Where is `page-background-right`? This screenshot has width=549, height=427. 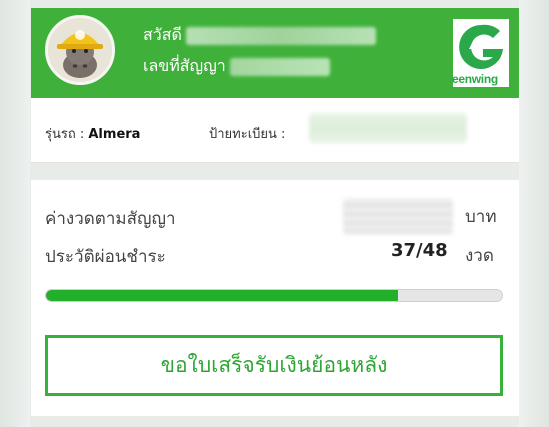
page-background-right is located at coordinates (534, 213).